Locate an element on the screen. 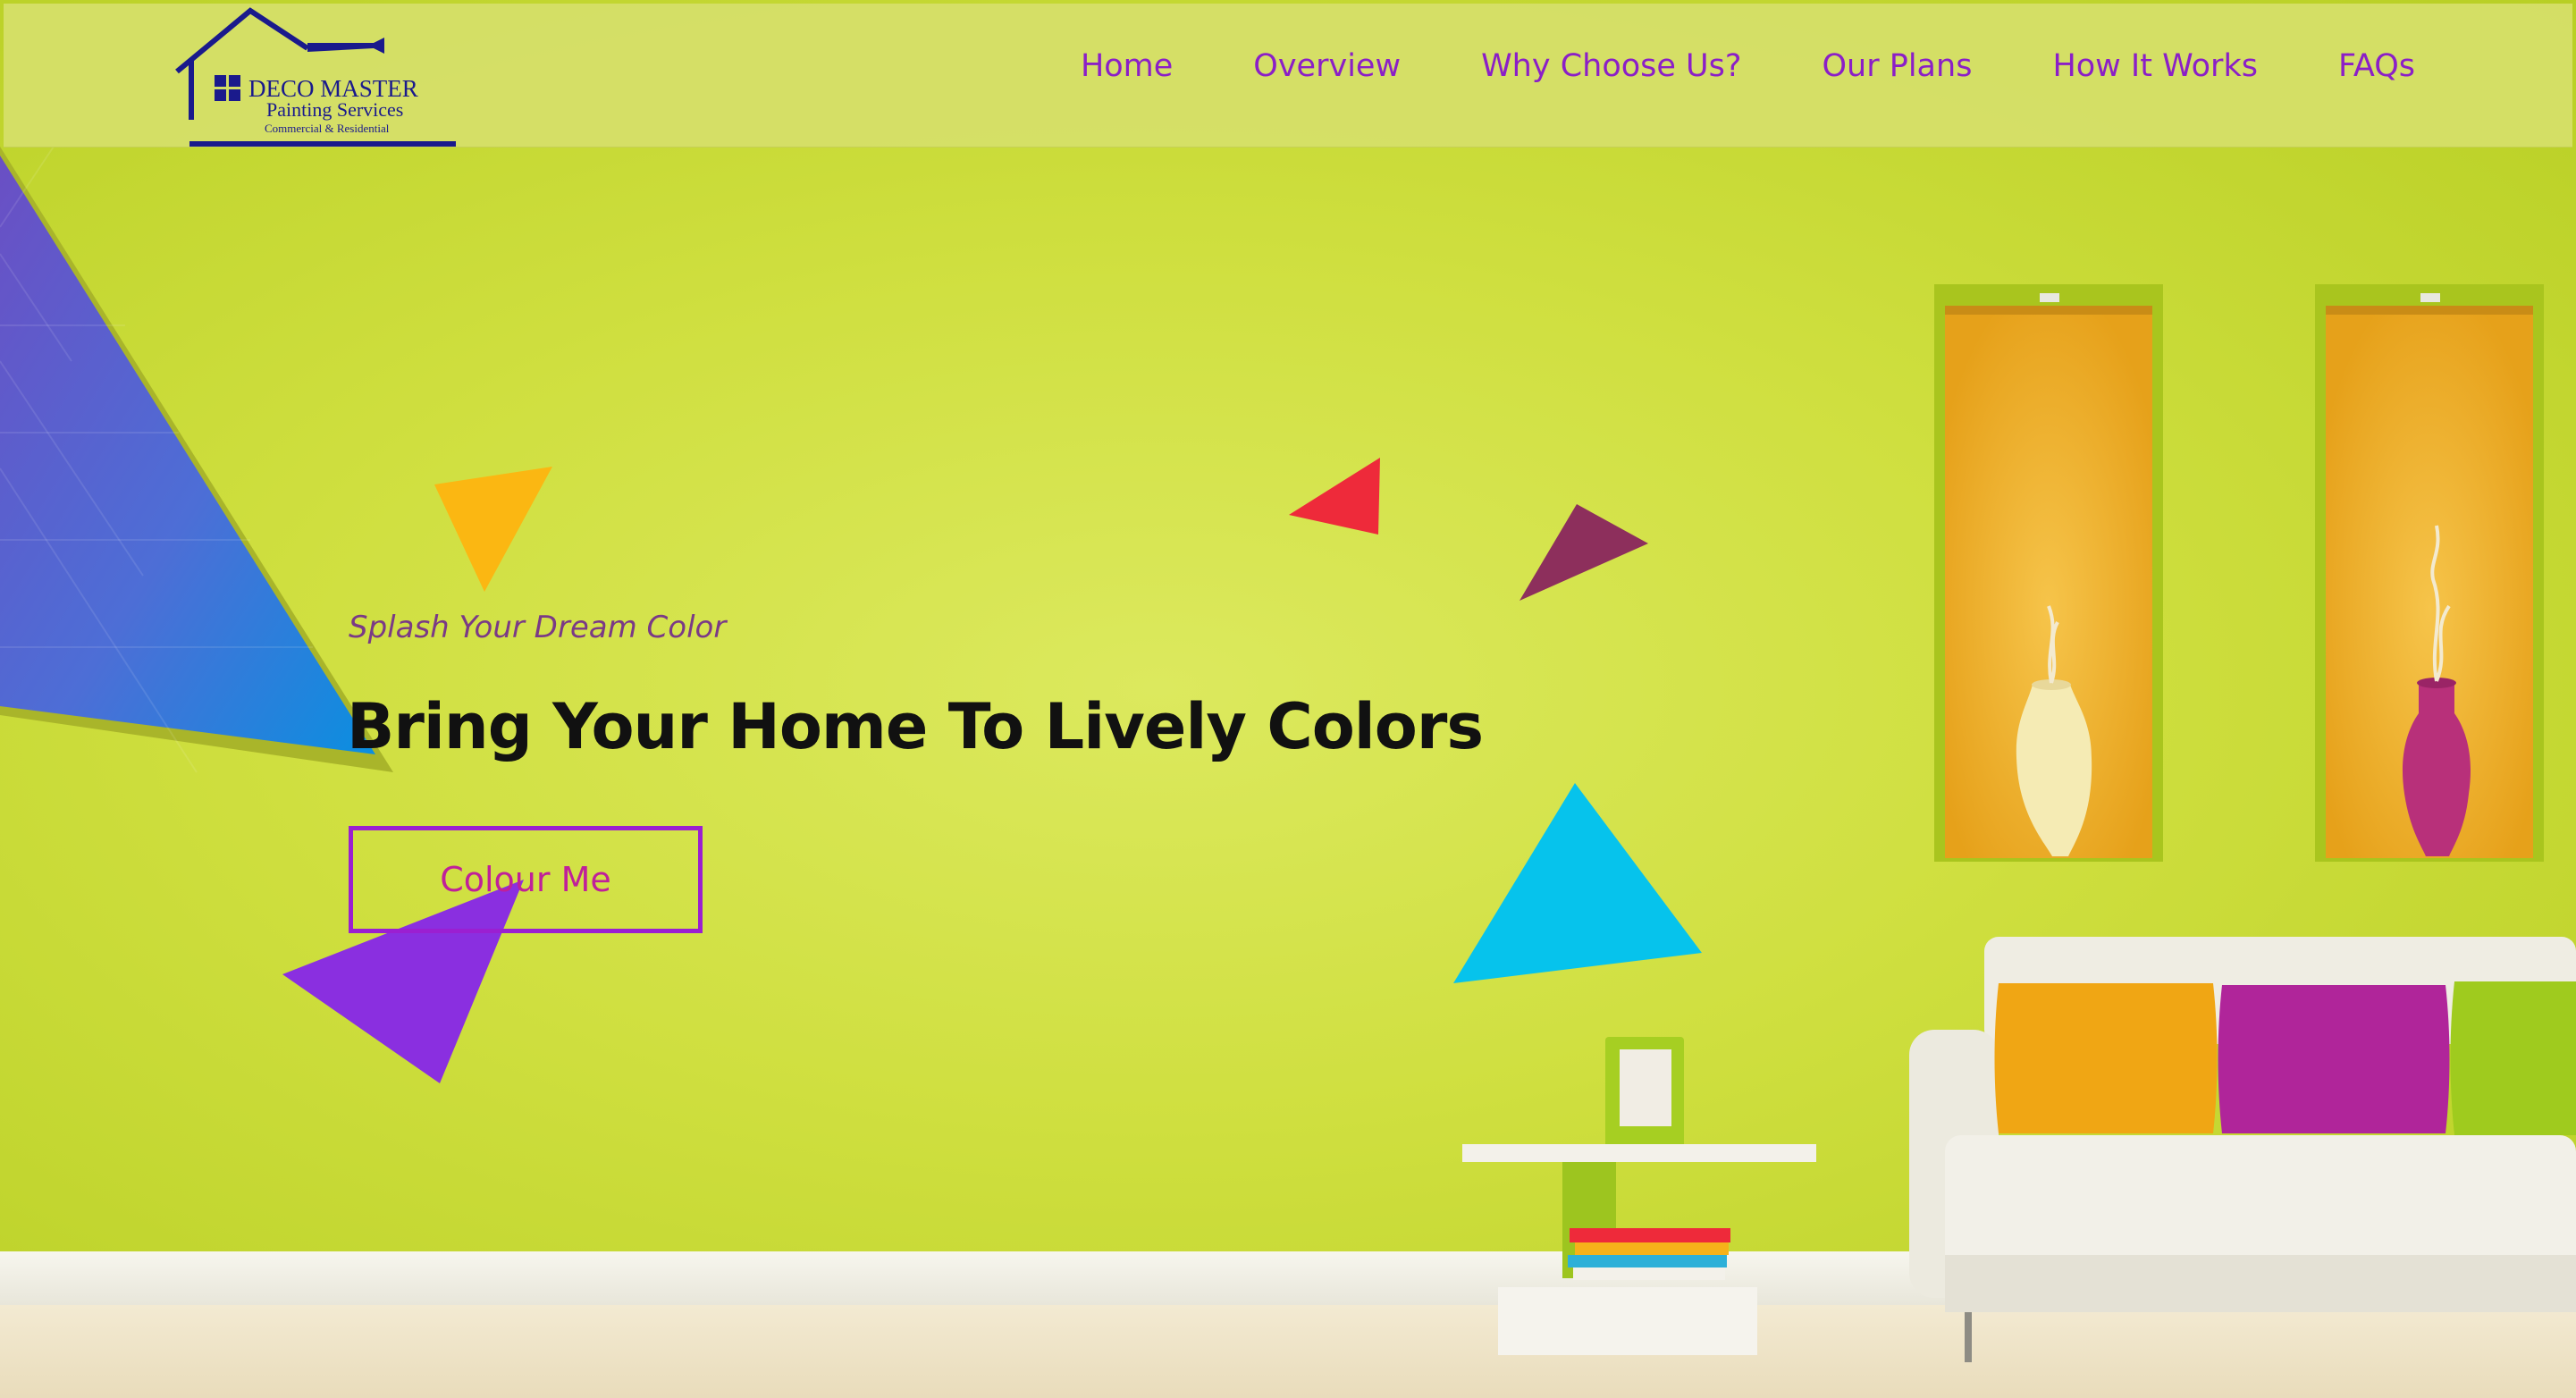  wall-niche-right is located at coordinates (2429, 573).